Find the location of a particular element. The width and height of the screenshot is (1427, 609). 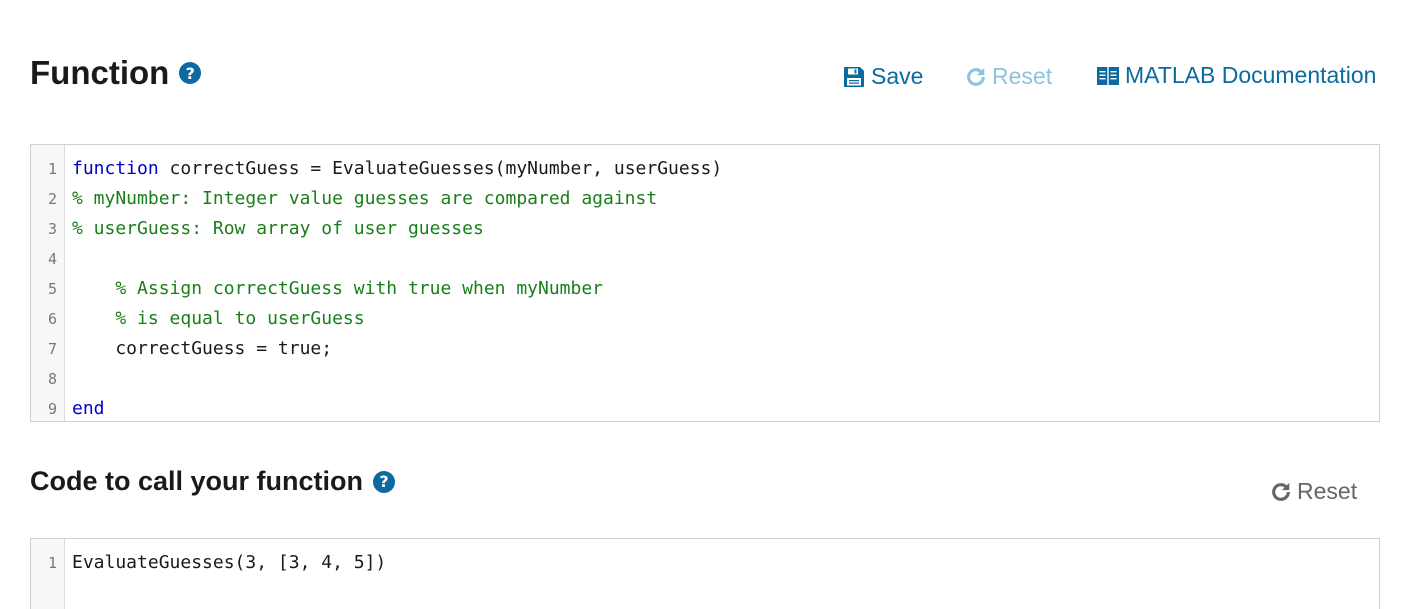

code-line: 4 is located at coordinates (705, 259).